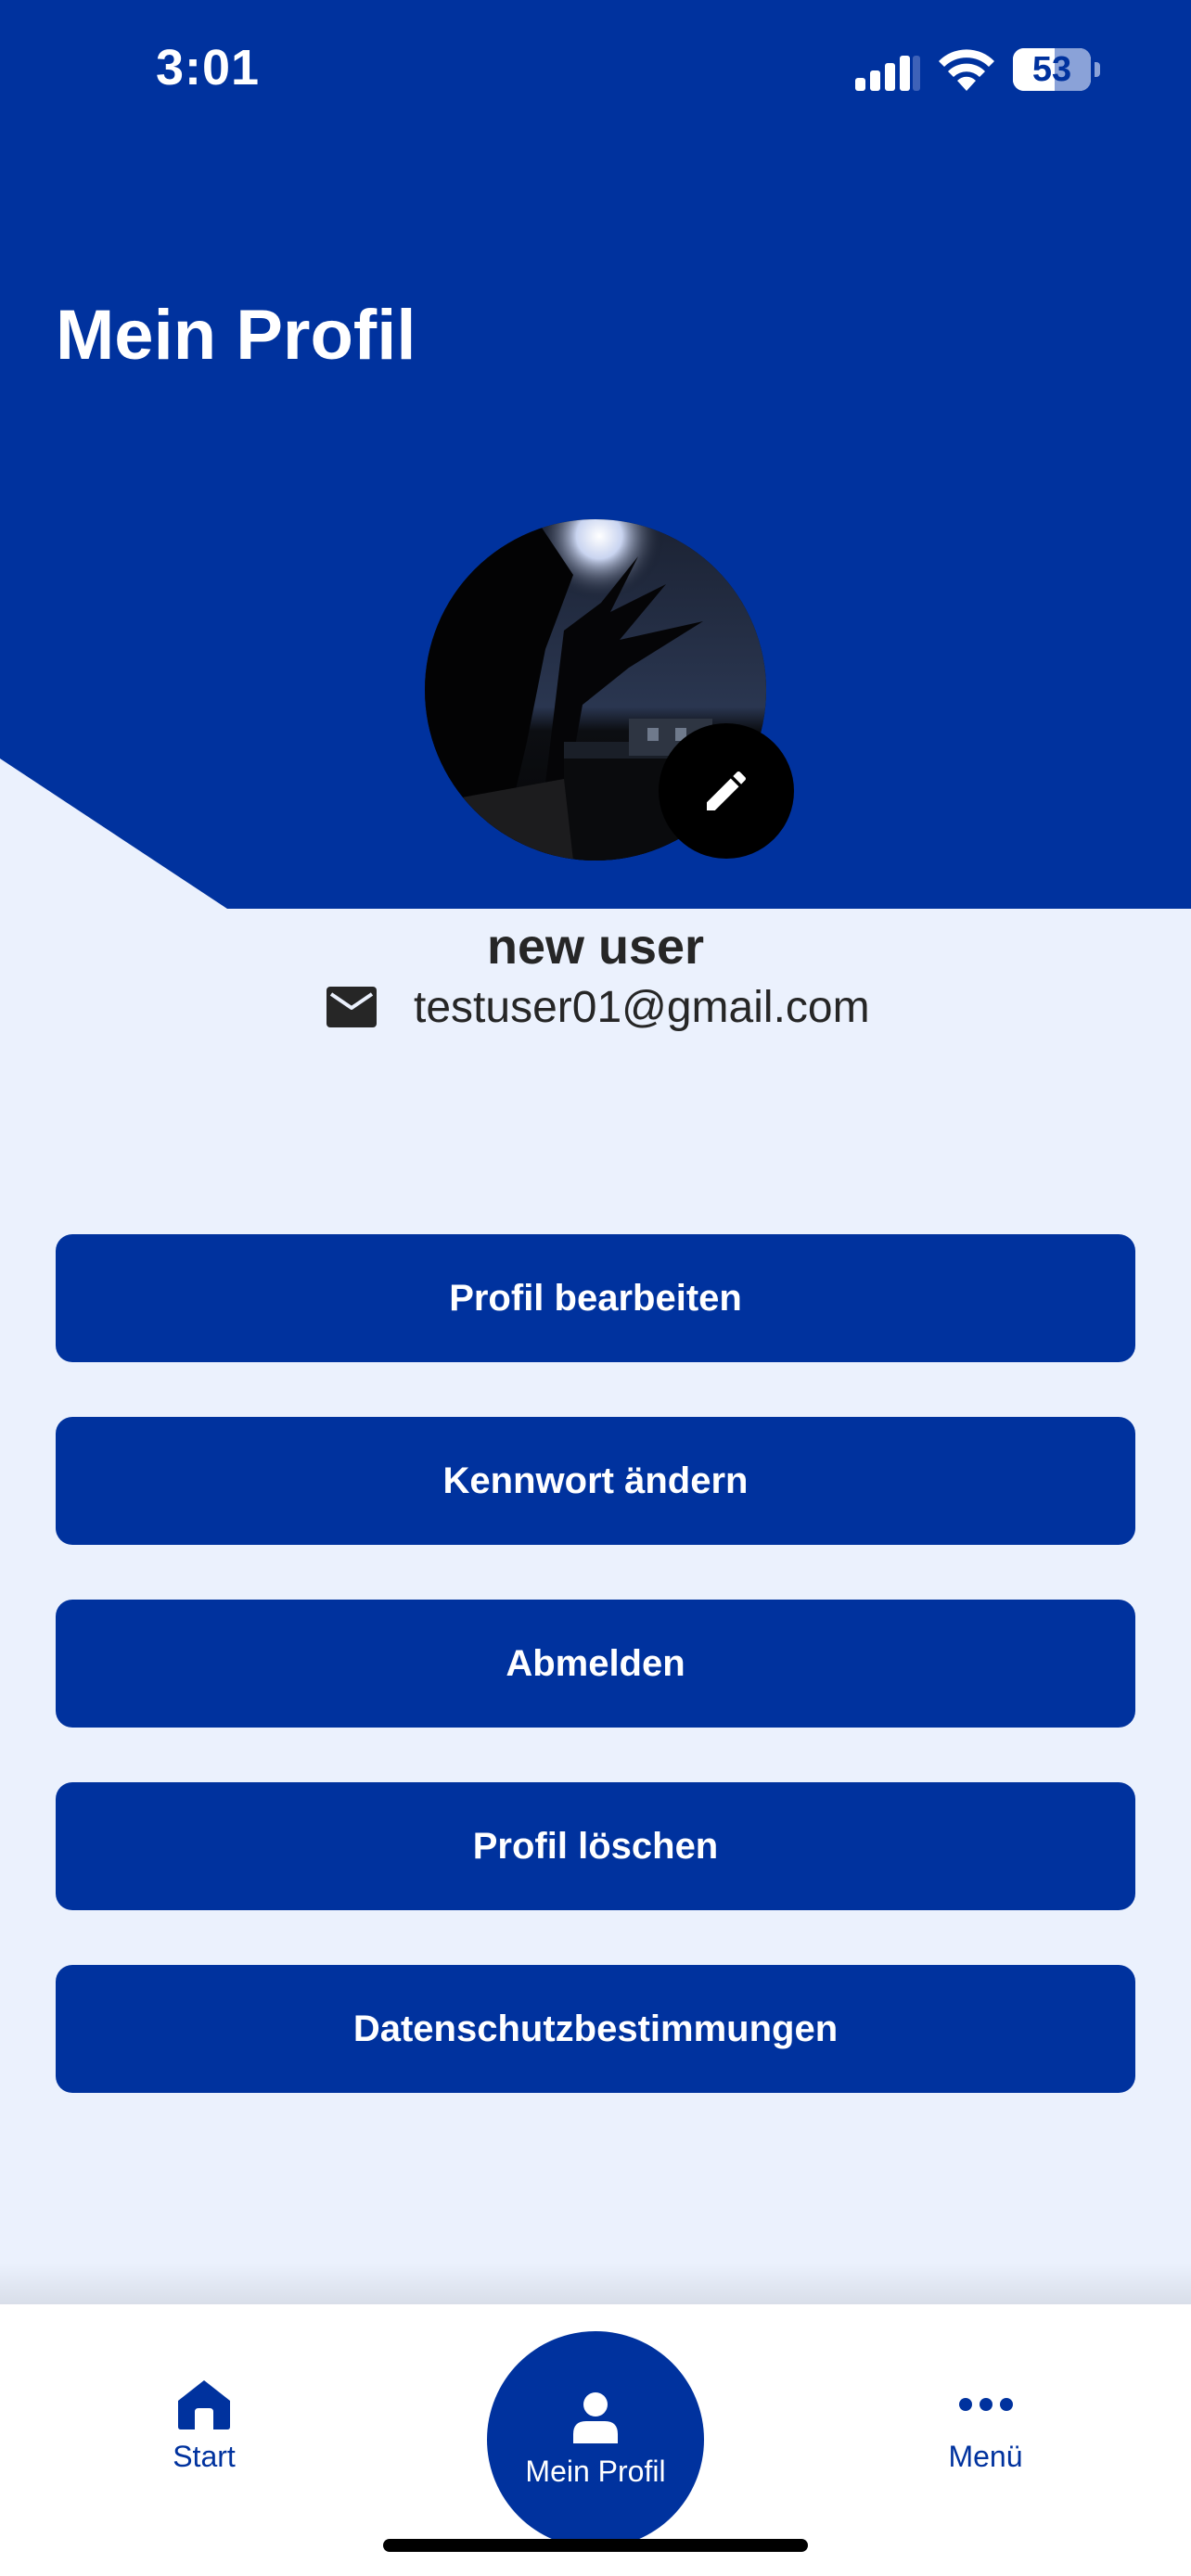  What do you see at coordinates (204, 2457) in the screenshot?
I see `tab-start-label: Start` at bounding box center [204, 2457].